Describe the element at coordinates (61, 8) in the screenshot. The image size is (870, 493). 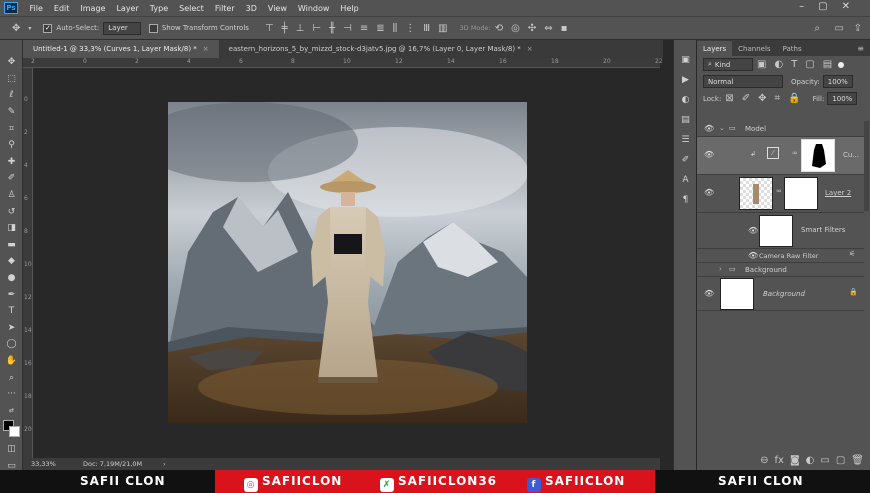
I see `menu-edit: Edit` at that location.